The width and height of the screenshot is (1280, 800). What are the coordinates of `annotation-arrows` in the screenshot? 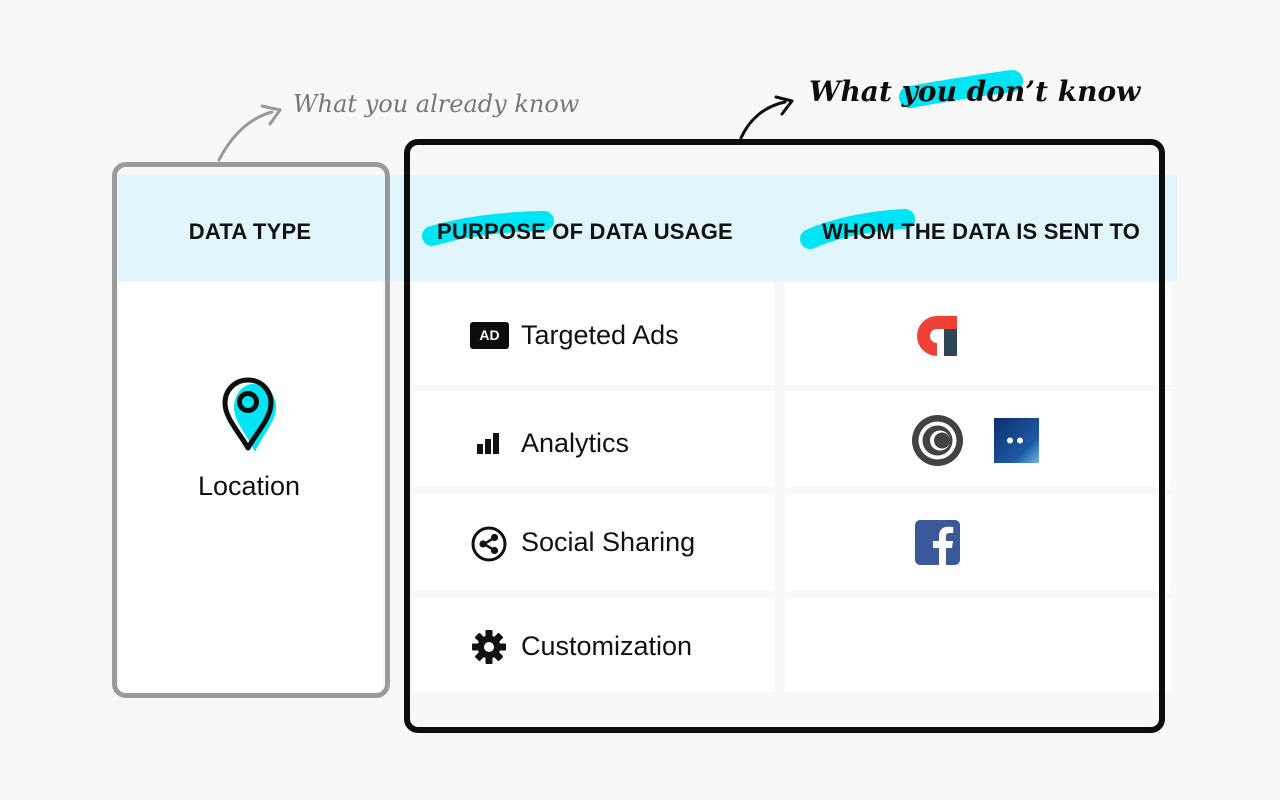 It's located at (505, 128).